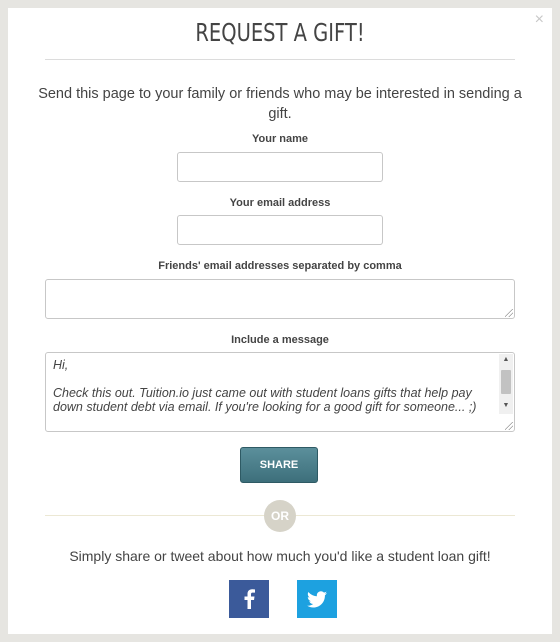  I want to click on scroll-thumb, so click(506, 382).